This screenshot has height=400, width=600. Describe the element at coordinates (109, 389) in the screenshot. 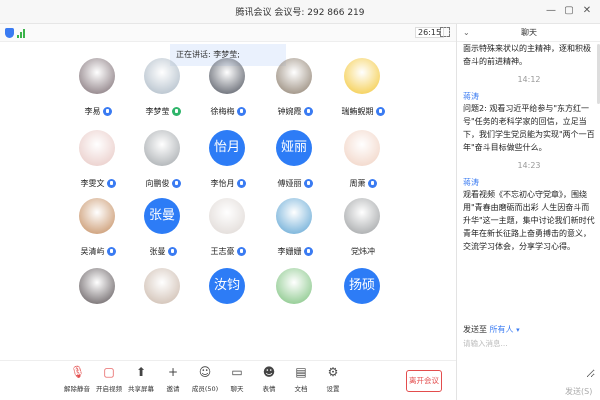

I see `toolbar-label: 开启视频` at that location.